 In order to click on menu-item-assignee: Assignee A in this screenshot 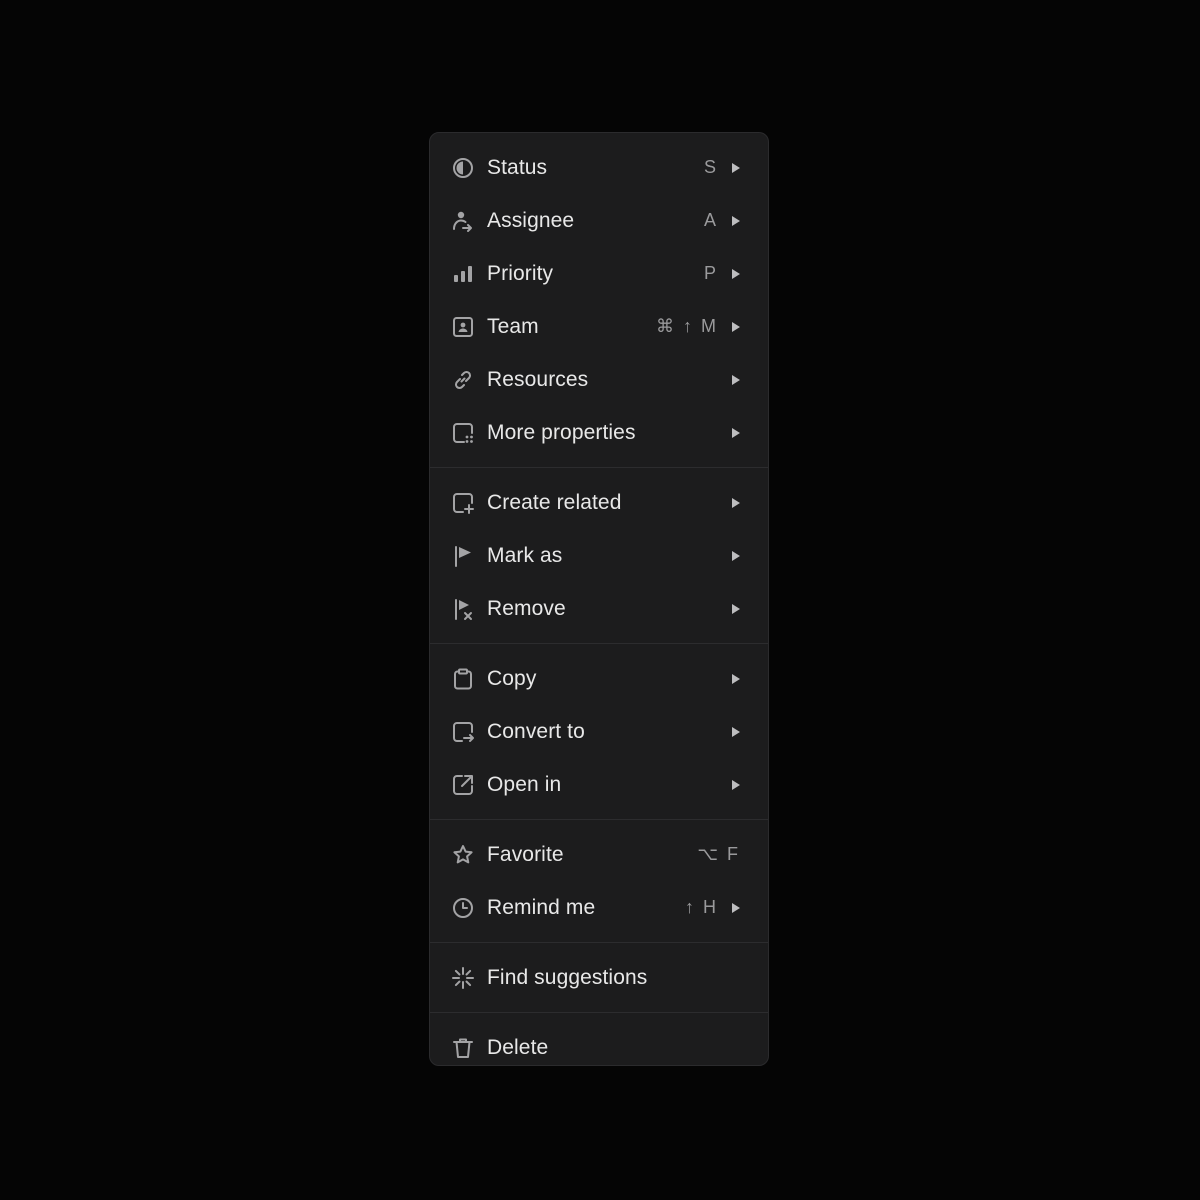, I will do `click(599, 220)`.